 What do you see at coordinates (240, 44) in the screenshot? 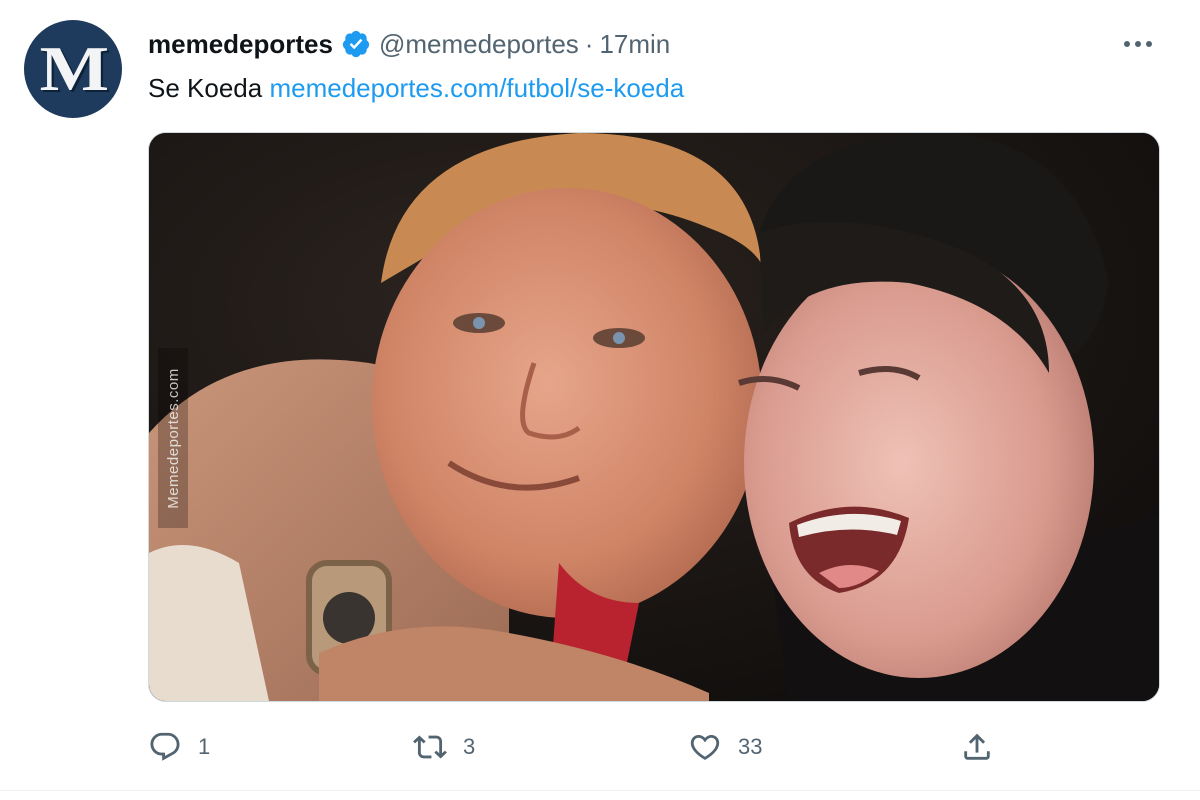
I see `display-name: memedeportes` at bounding box center [240, 44].